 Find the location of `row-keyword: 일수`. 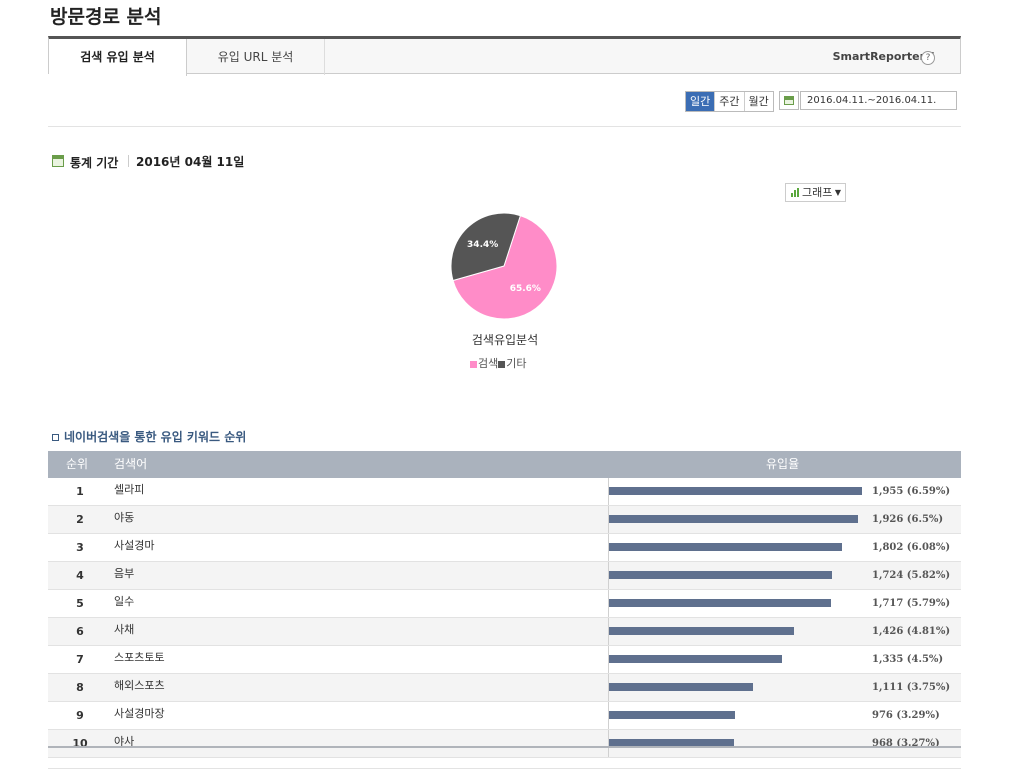

row-keyword: 일수 is located at coordinates (124, 602).